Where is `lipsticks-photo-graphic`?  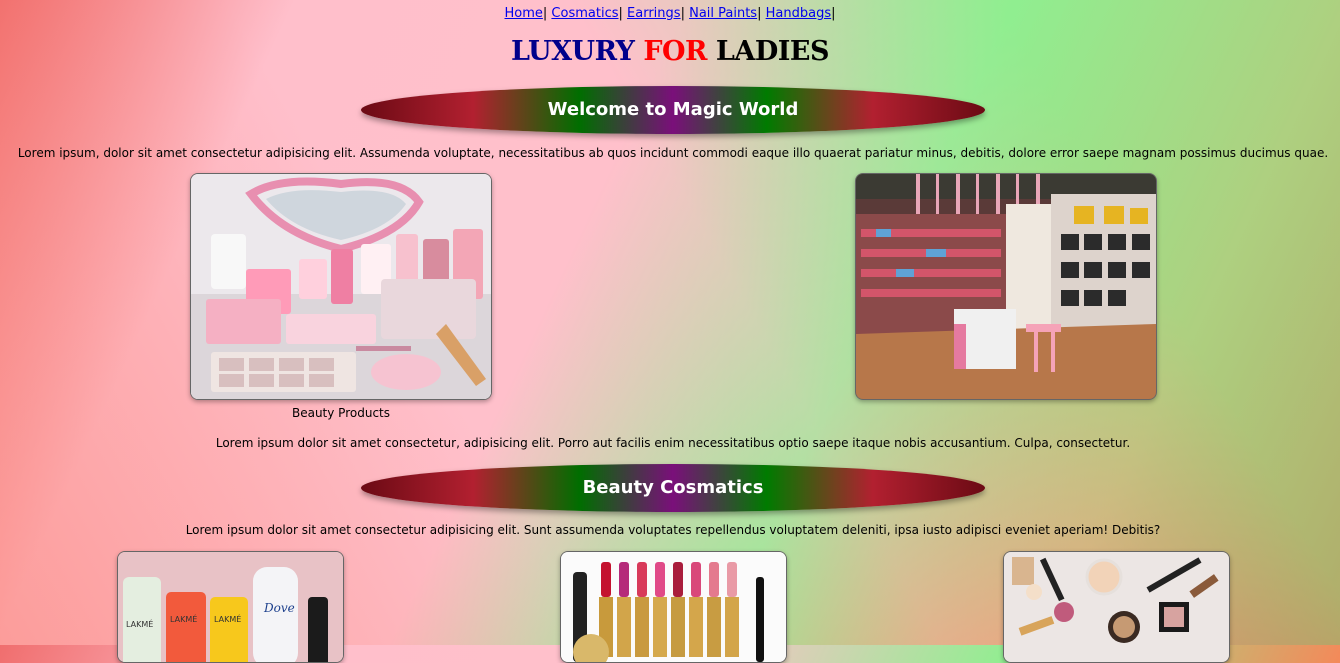 lipsticks-photo-graphic is located at coordinates (673, 607).